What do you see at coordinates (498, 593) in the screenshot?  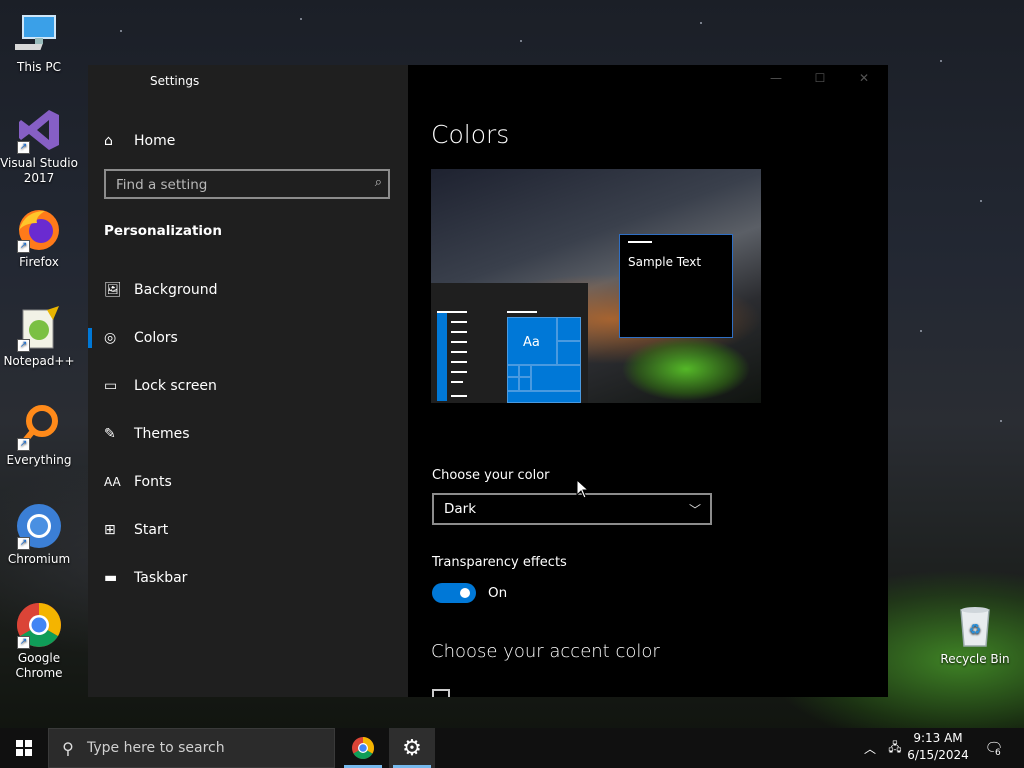 I see `transparency-state: On` at bounding box center [498, 593].